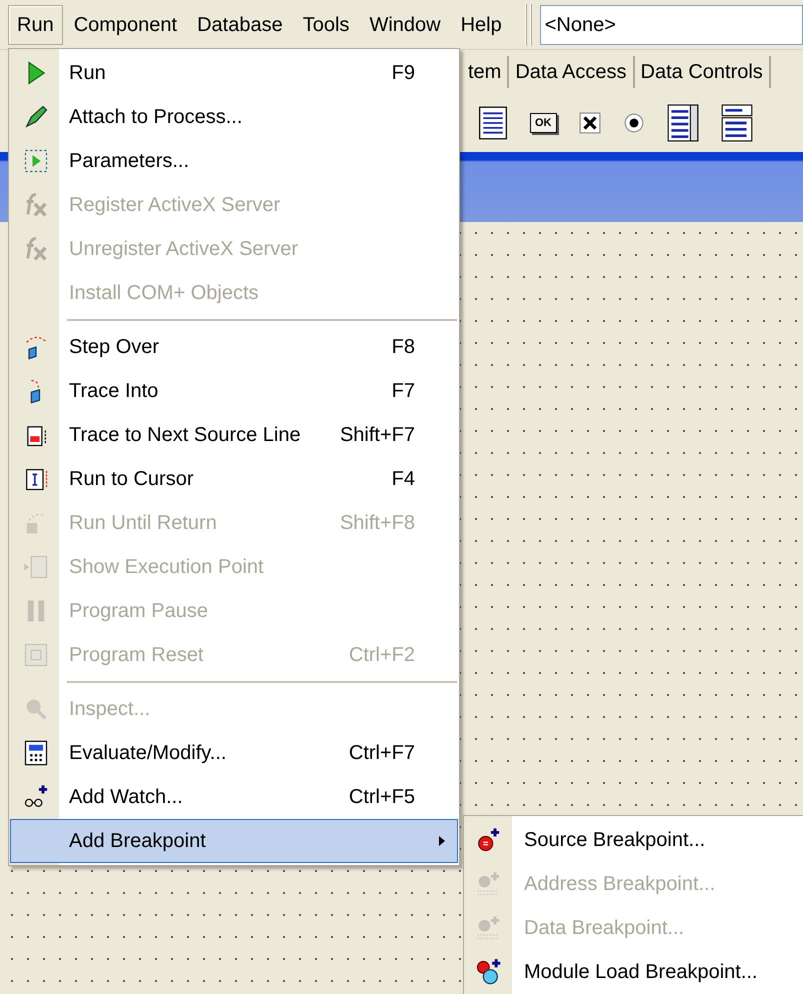 This screenshot has height=994, width=803. What do you see at coordinates (405, 24) in the screenshot?
I see `menu-bar-item: Window` at bounding box center [405, 24].